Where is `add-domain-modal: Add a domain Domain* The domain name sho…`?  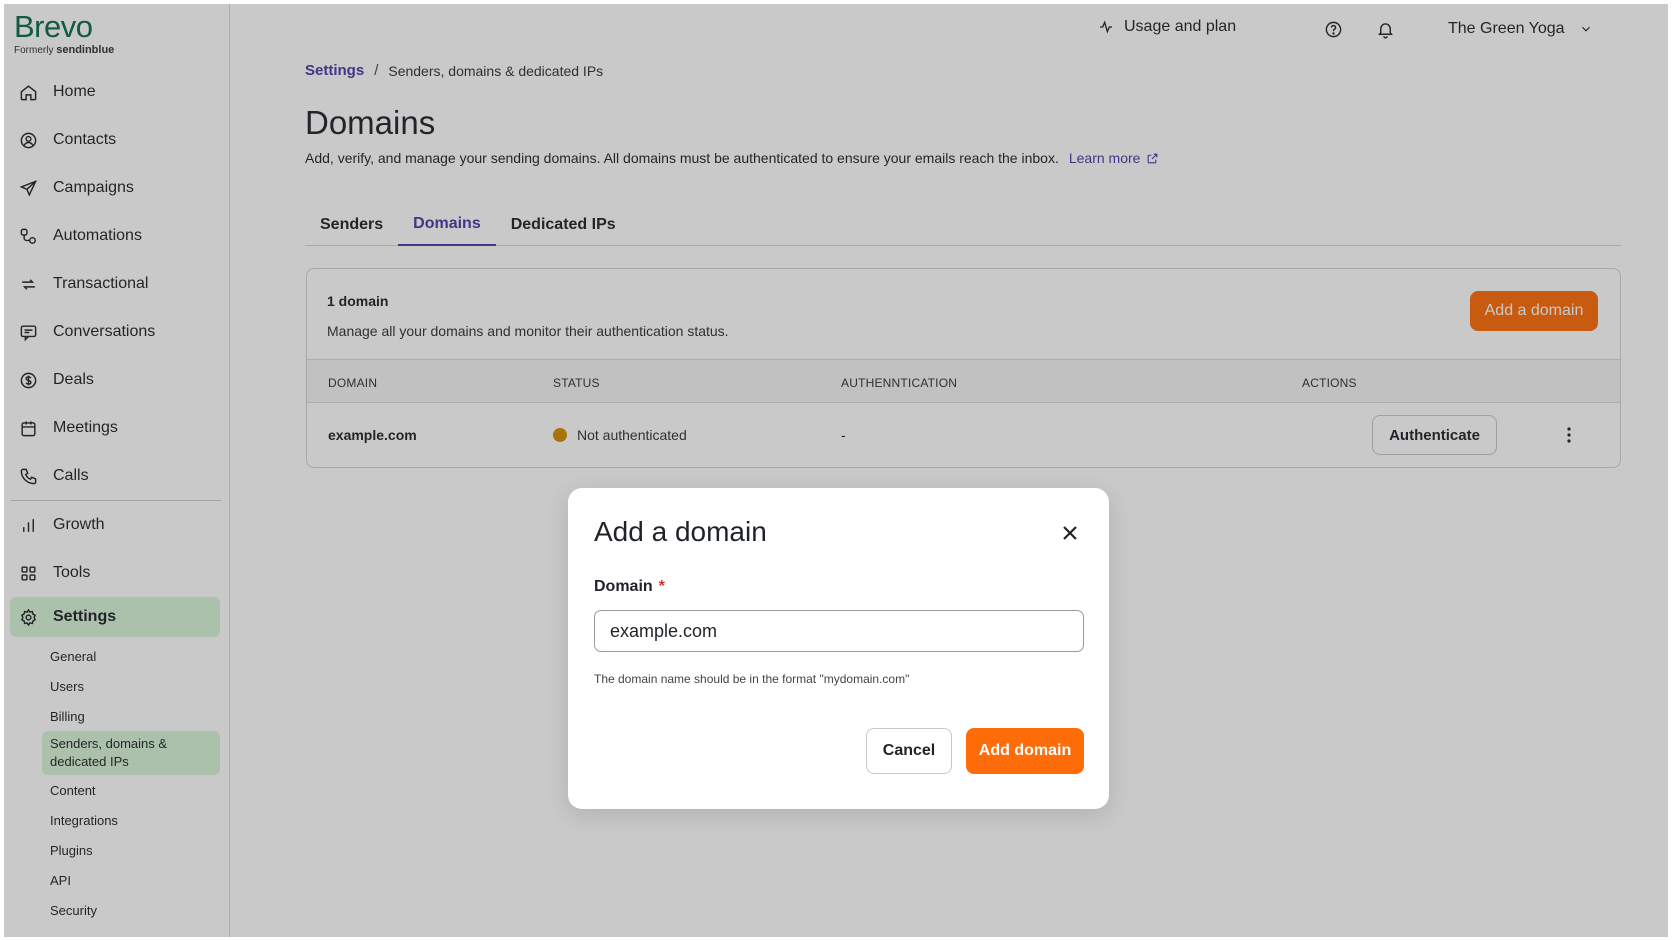 add-domain-modal: Add a domain Domain* The domain name sho… is located at coordinates (838, 648).